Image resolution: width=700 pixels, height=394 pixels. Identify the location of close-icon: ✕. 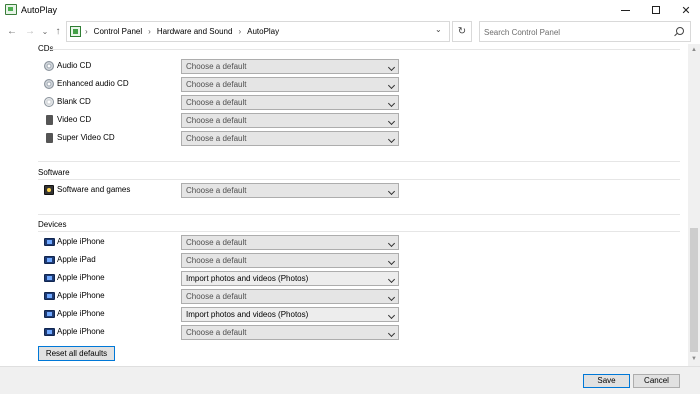
(686, 10).